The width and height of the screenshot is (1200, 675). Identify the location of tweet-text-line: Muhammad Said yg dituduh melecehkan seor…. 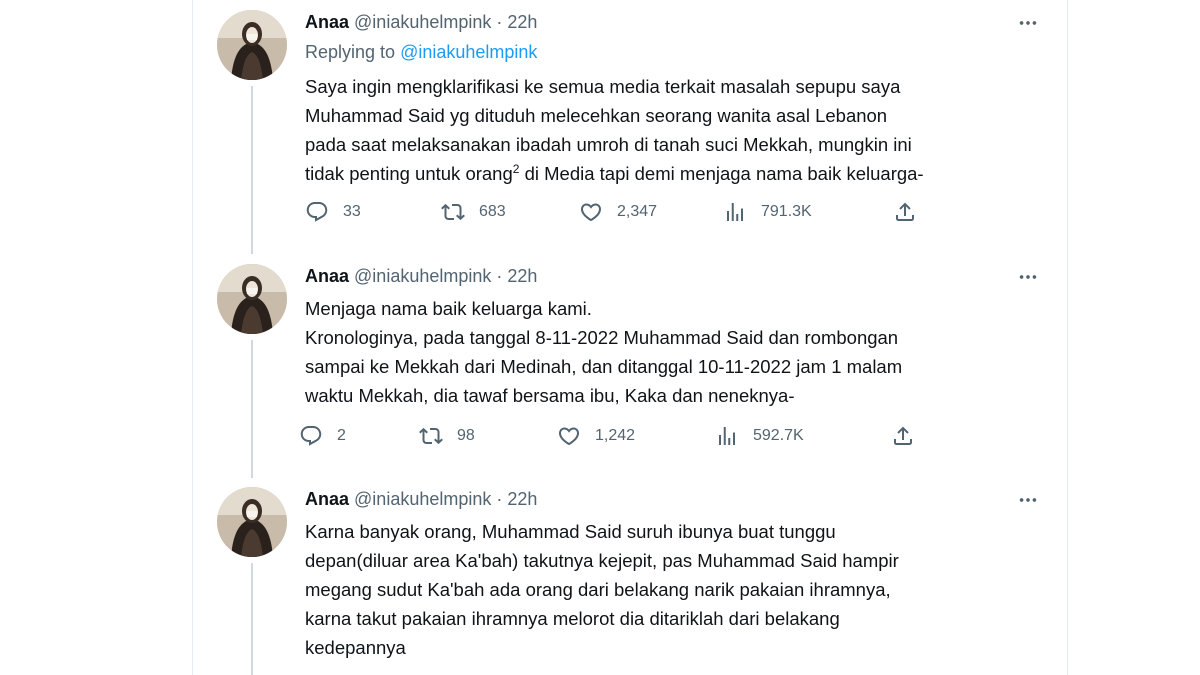
(596, 115).